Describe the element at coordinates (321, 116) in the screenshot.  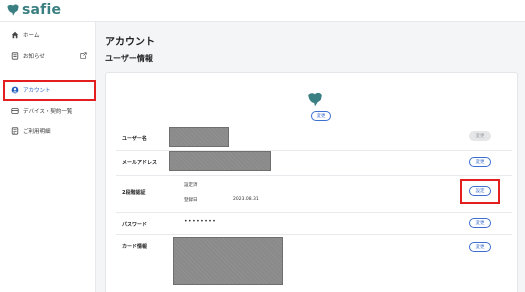
I see `avatar-change-button: 変更` at that location.